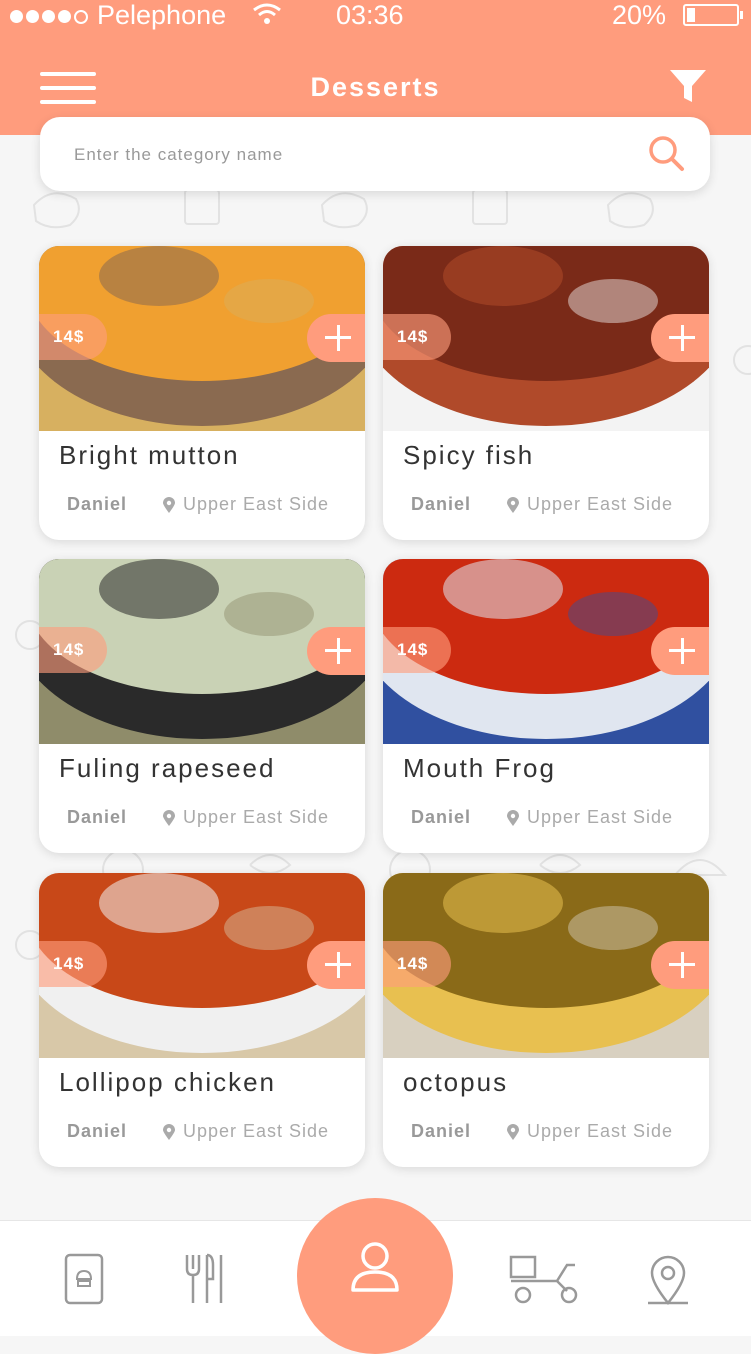 This screenshot has height=1354, width=751. I want to click on dish-card: 14$ octopus Daniel Upper East Side, so click(546, 1020).